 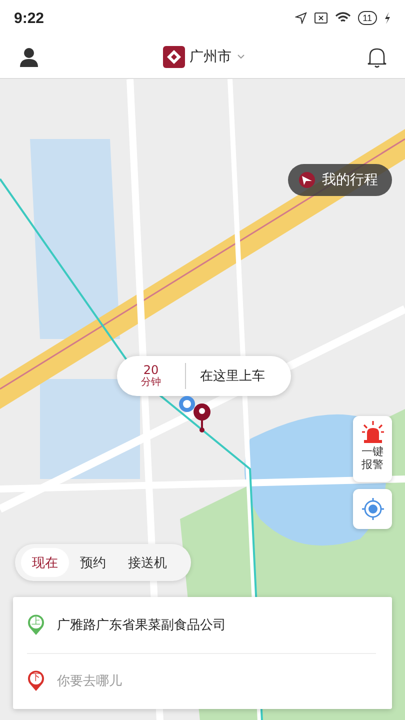 What do you see at coordinates (187, 404) in the screenshot?
I see `current-location-icon` at bounding box center [187, 404].